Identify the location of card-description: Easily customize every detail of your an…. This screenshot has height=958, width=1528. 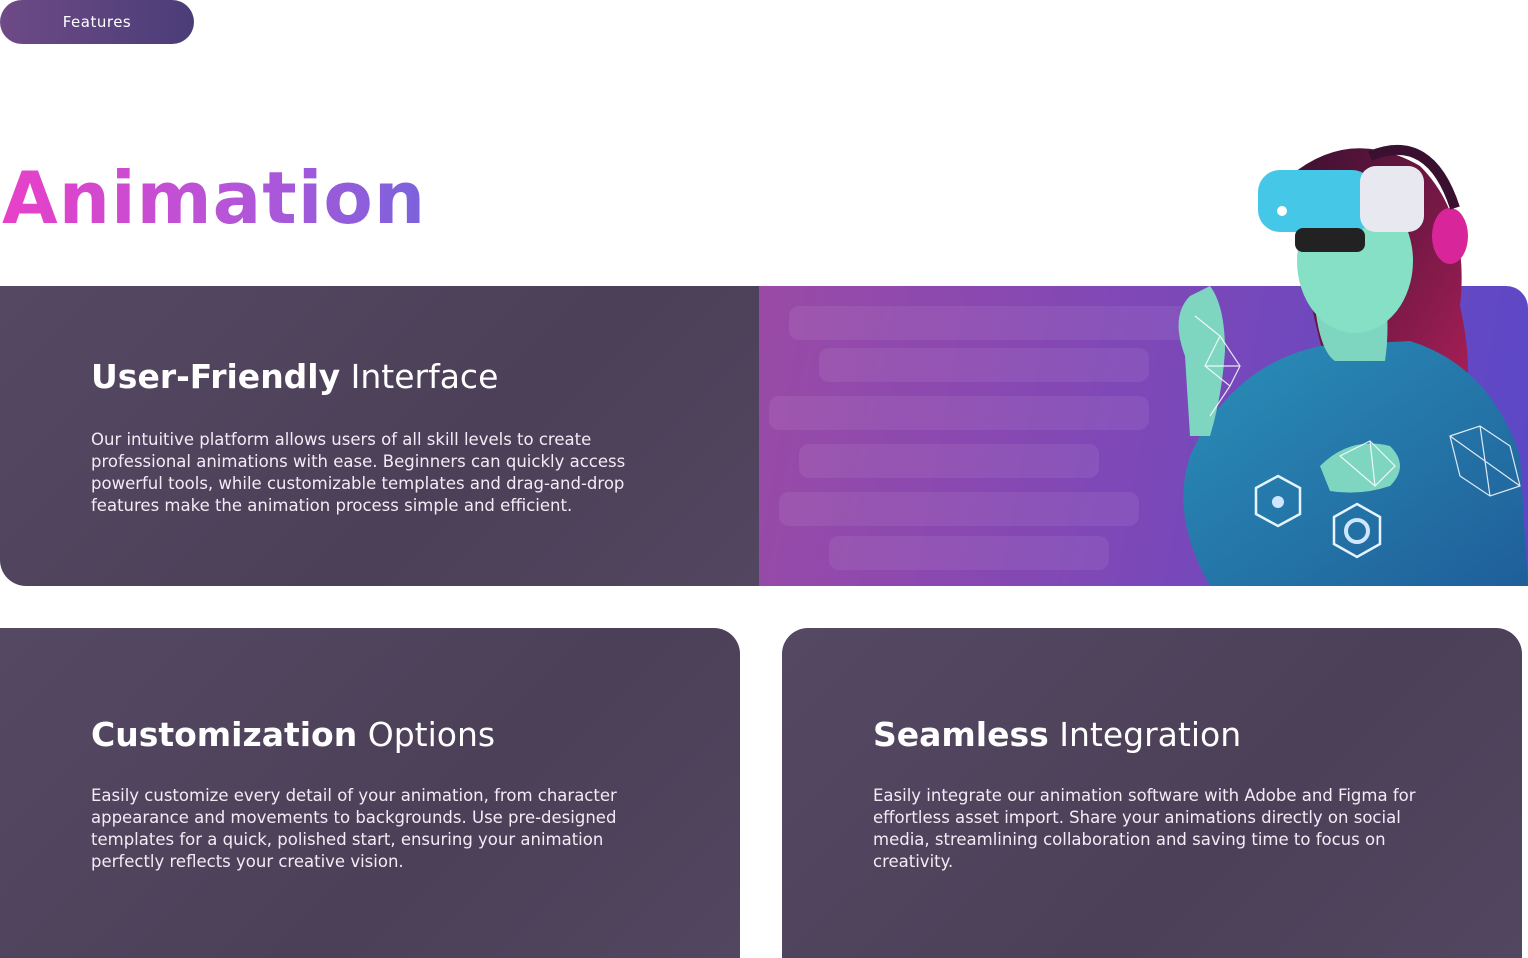
(354, 828).